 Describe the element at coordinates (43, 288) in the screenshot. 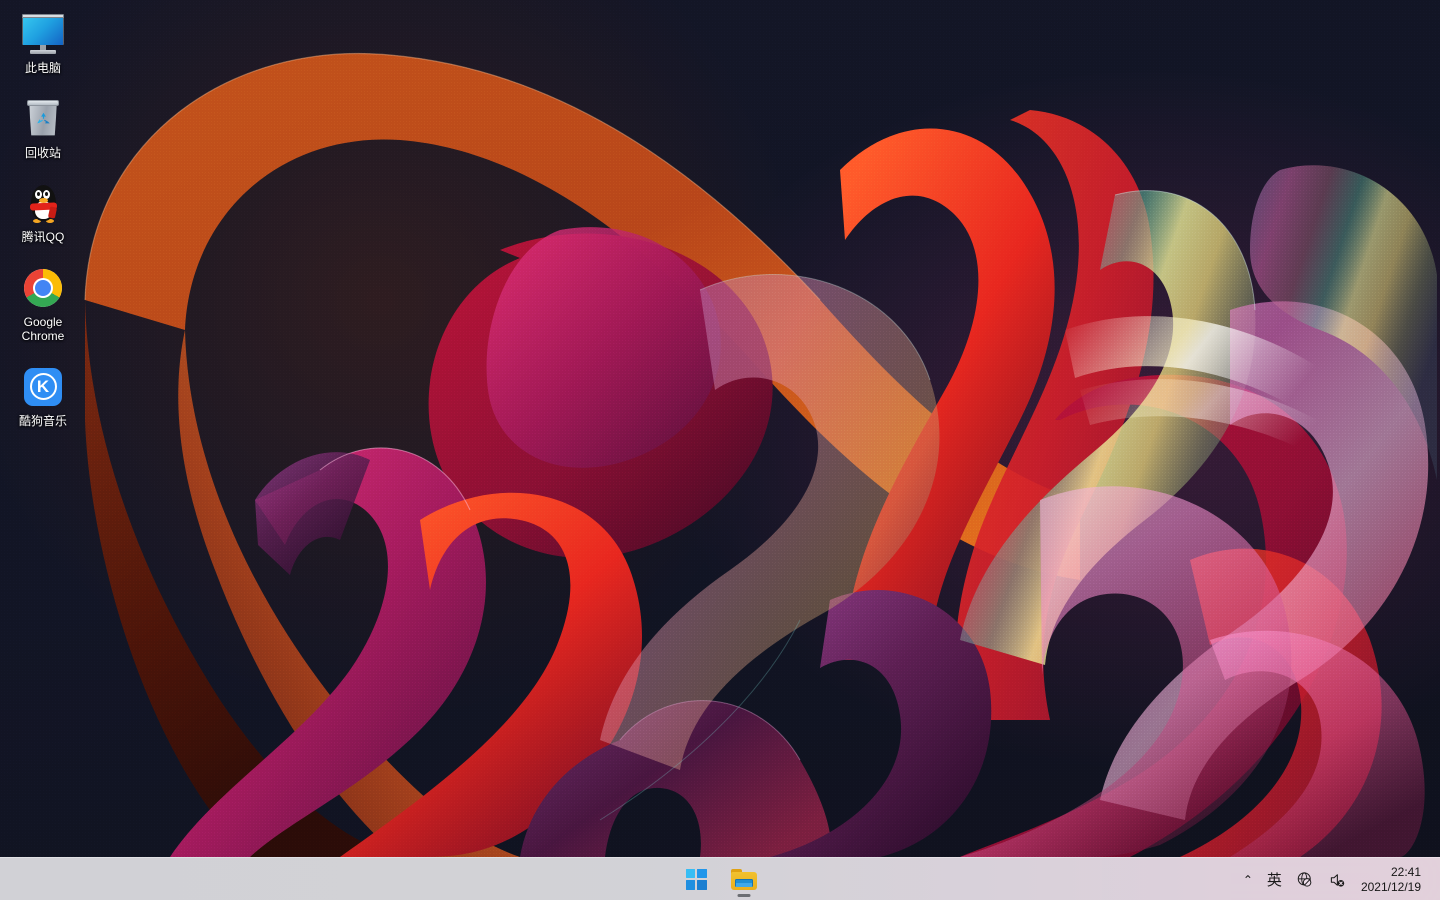

I see `chrome-icon` at that location.